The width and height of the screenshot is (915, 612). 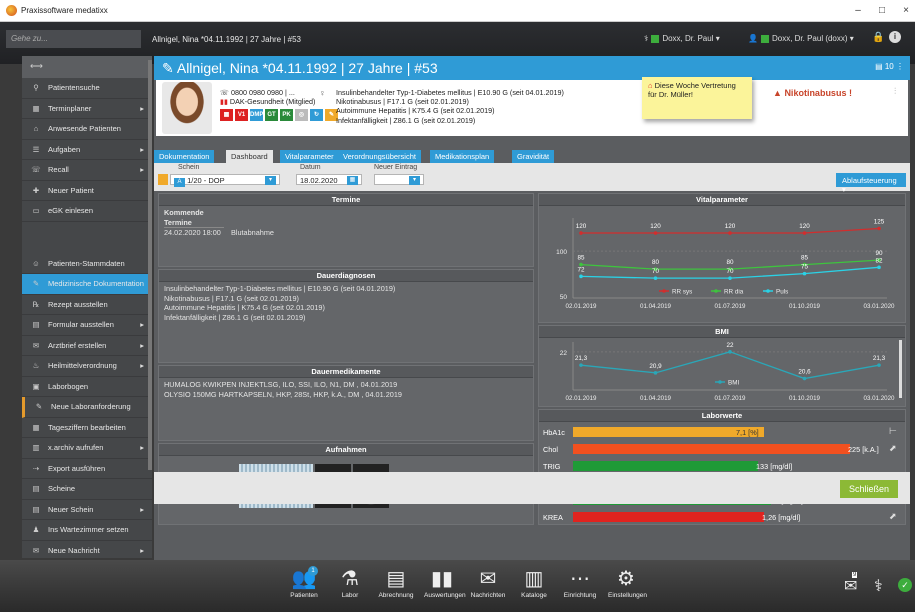 What do you see at coordinates (271, 115) in the screenshot?
I see `badge-gt: GT` at bounding box center [271, 115].